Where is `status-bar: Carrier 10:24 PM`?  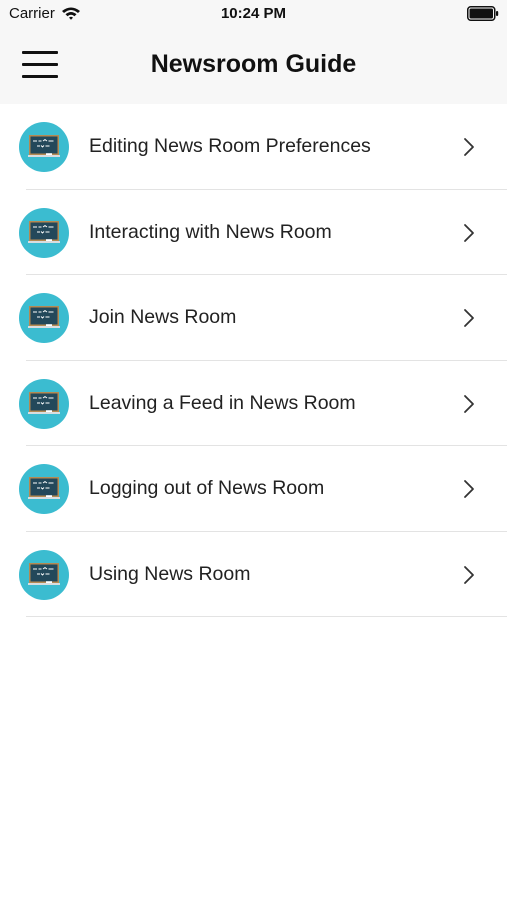 status-bar: Carrier 10:24 PM is located at coordinates (253, 13).